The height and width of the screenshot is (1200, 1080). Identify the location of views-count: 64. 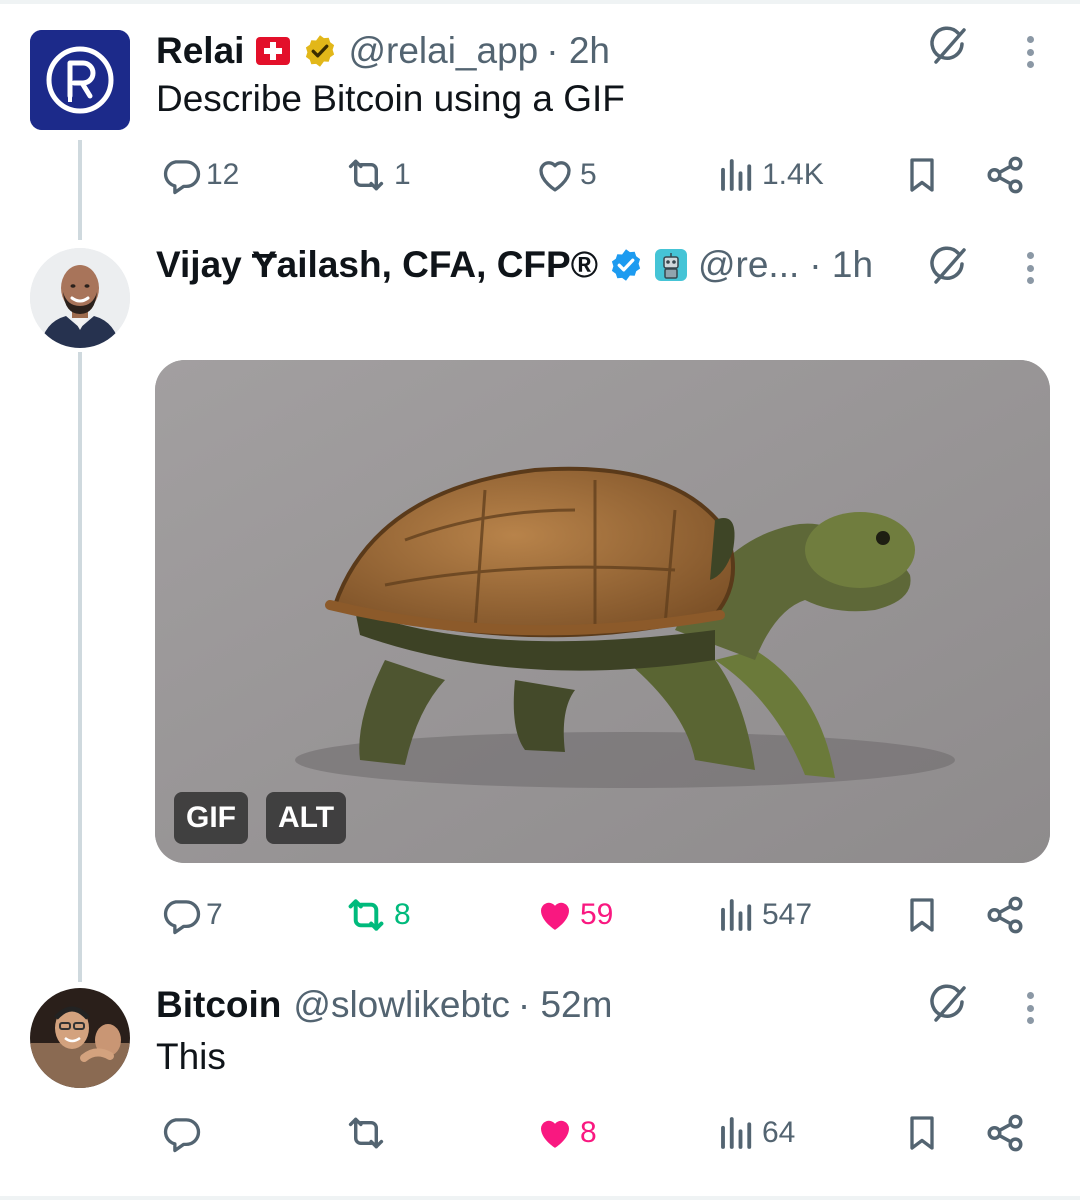
(779, 1132).